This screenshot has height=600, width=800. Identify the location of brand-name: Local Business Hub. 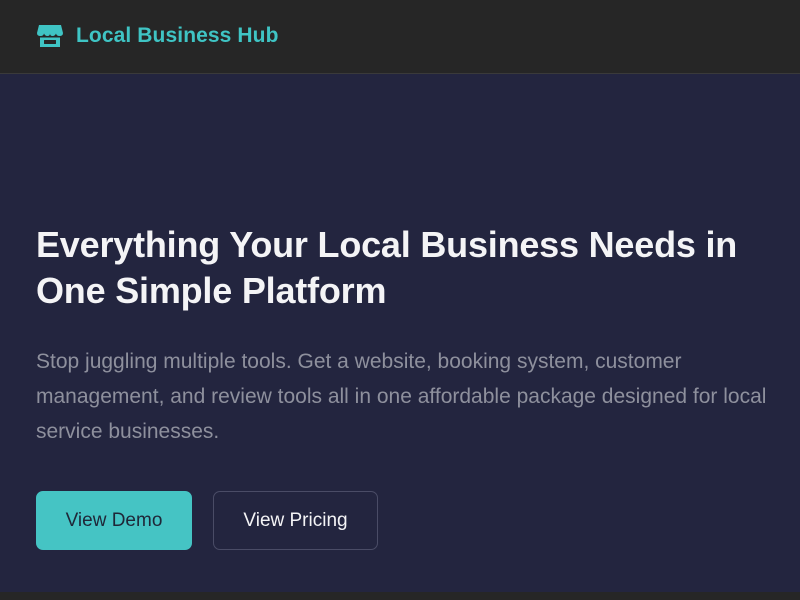
(177, 35).